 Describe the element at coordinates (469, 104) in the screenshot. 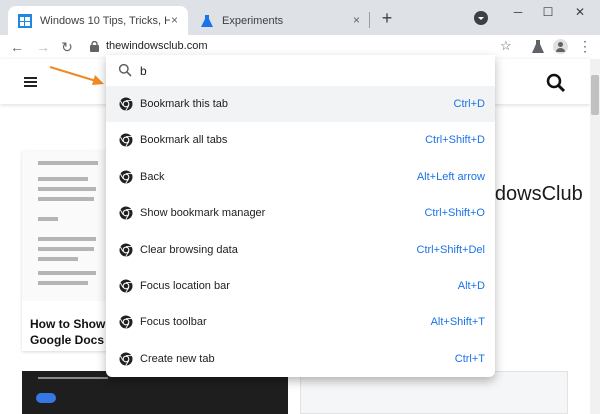

I see `suggestion-shortcut: Ctrl+D` at that location.